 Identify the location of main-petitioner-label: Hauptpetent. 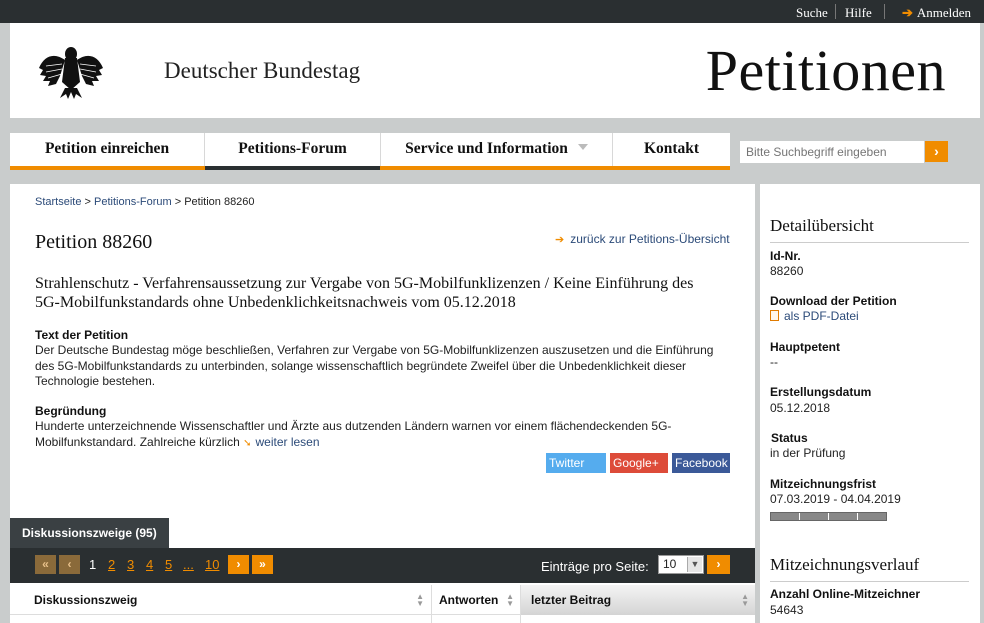
(805, 347).